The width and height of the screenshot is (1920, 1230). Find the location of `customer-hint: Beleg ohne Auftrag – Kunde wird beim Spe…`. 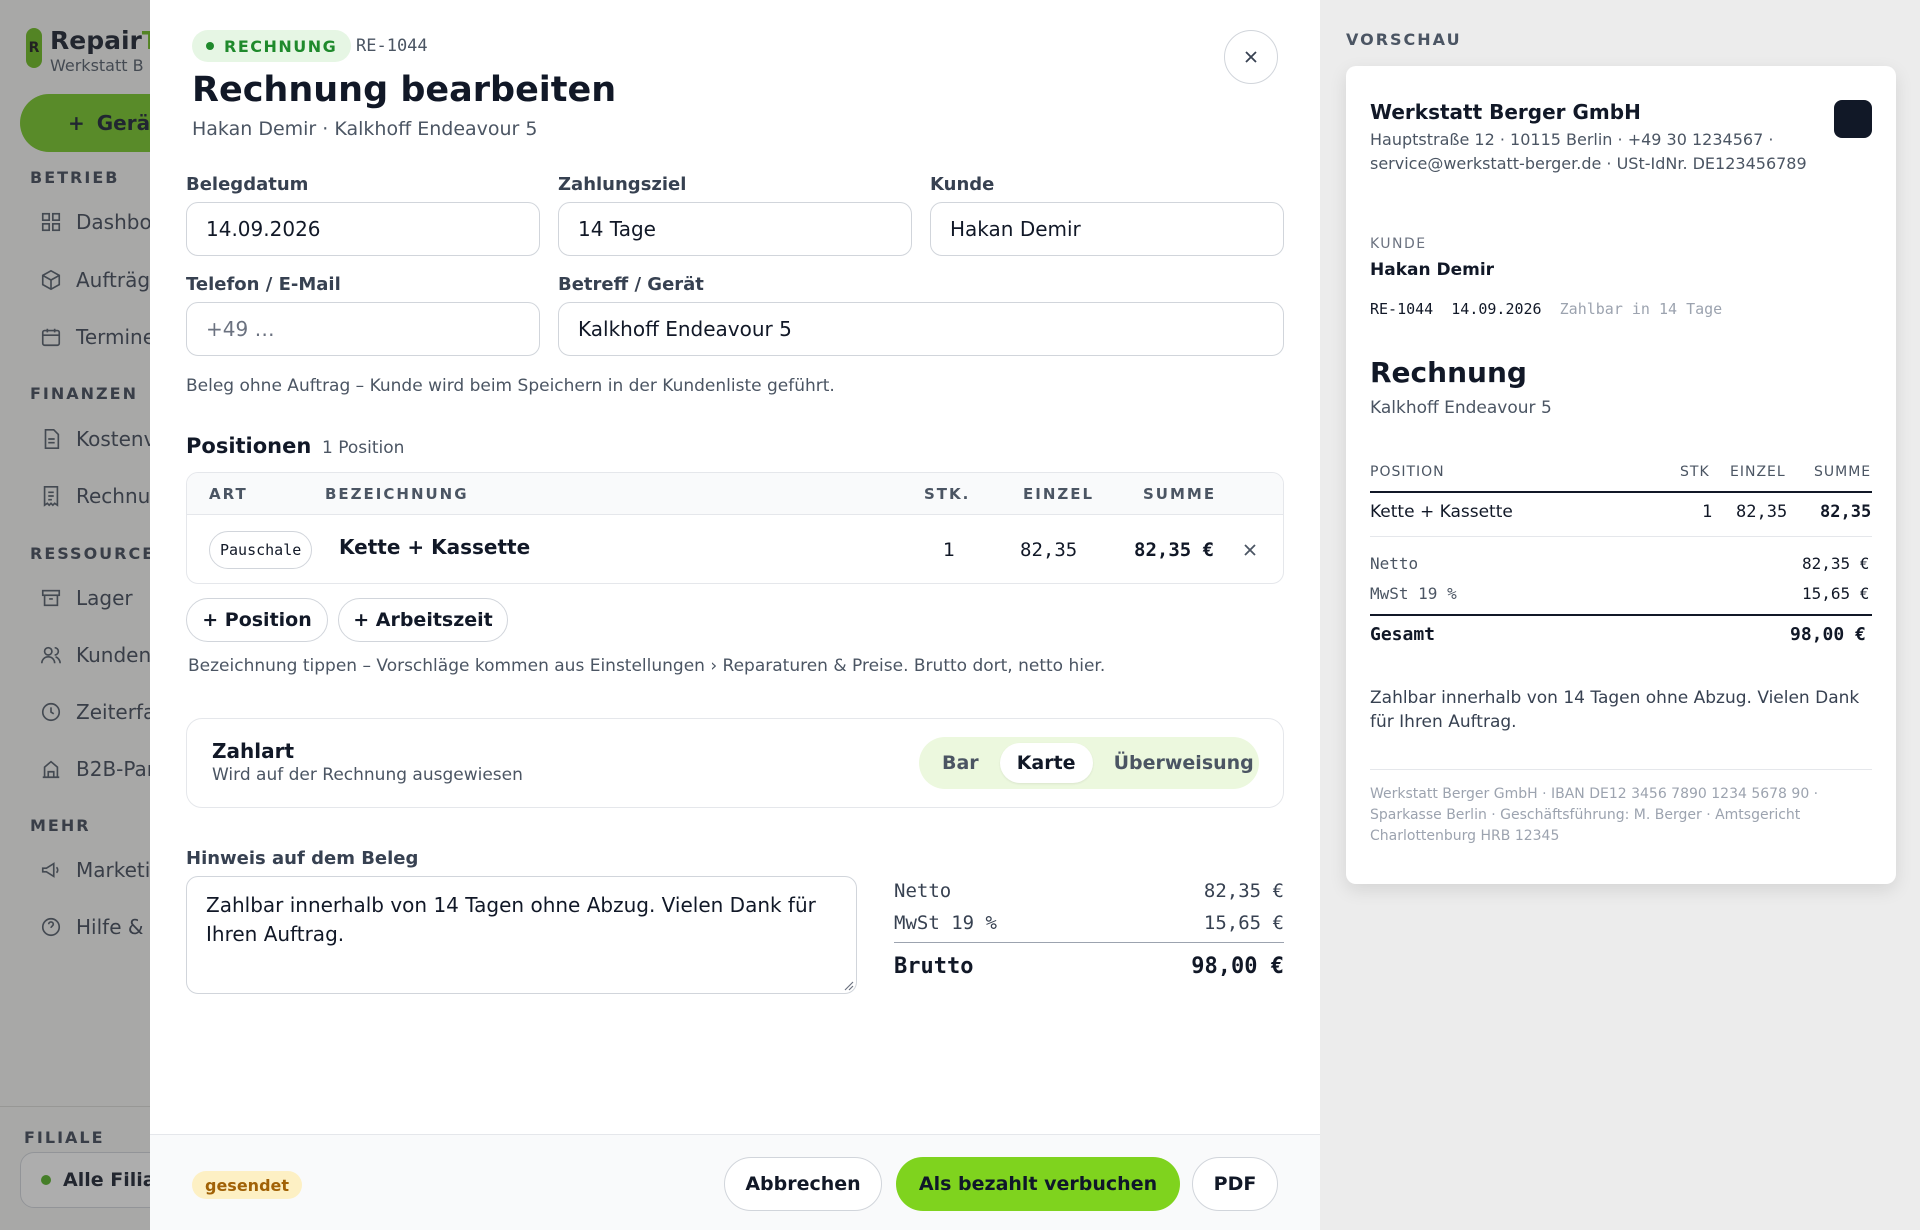

customer-hint: Beleg ohne Auftrag – Kunde wird beim Spe… is located at coordinates (510, 386).